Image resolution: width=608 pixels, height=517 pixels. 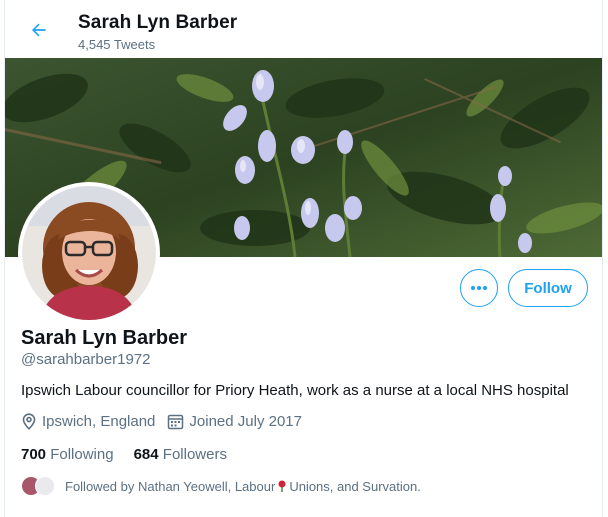 I want to click on profile-avatar, so click(x=89, y=253).